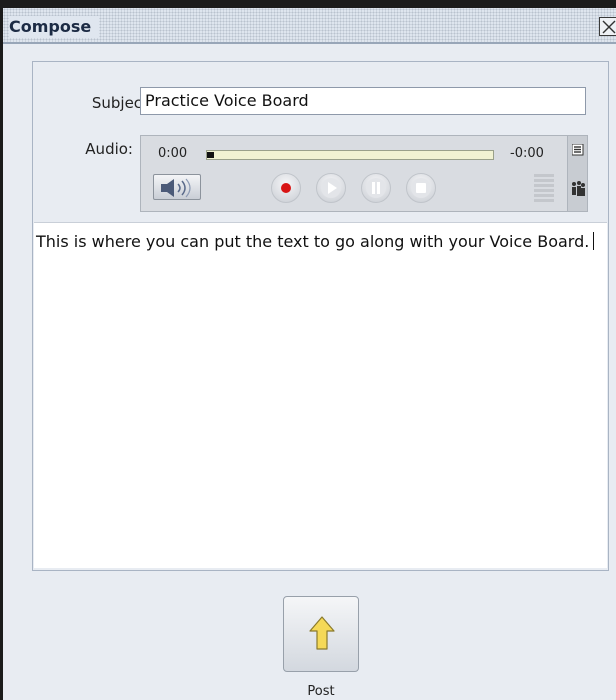 The width and height of the screenshot is (616, 700). I want to click on progress-marker, so click(210, 155).